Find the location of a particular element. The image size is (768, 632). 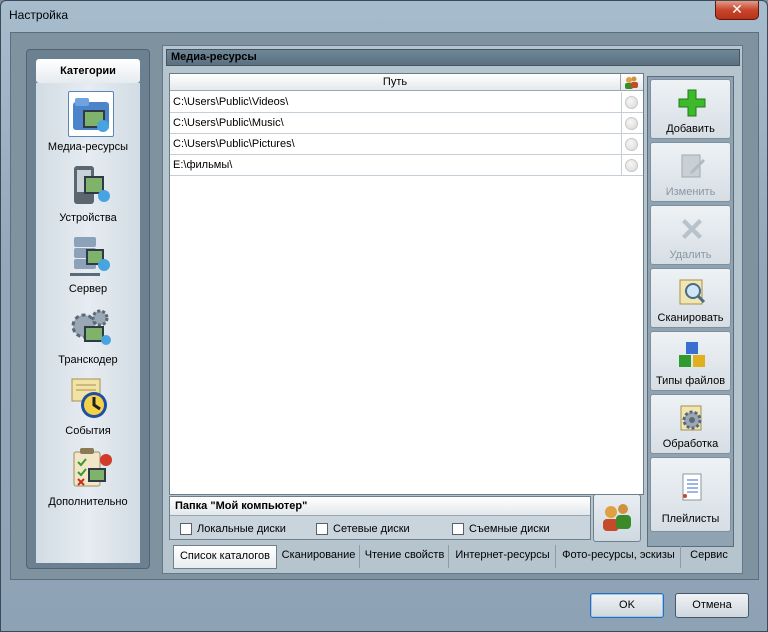

close-icon: ✕ is located at coordinates (737, 9).